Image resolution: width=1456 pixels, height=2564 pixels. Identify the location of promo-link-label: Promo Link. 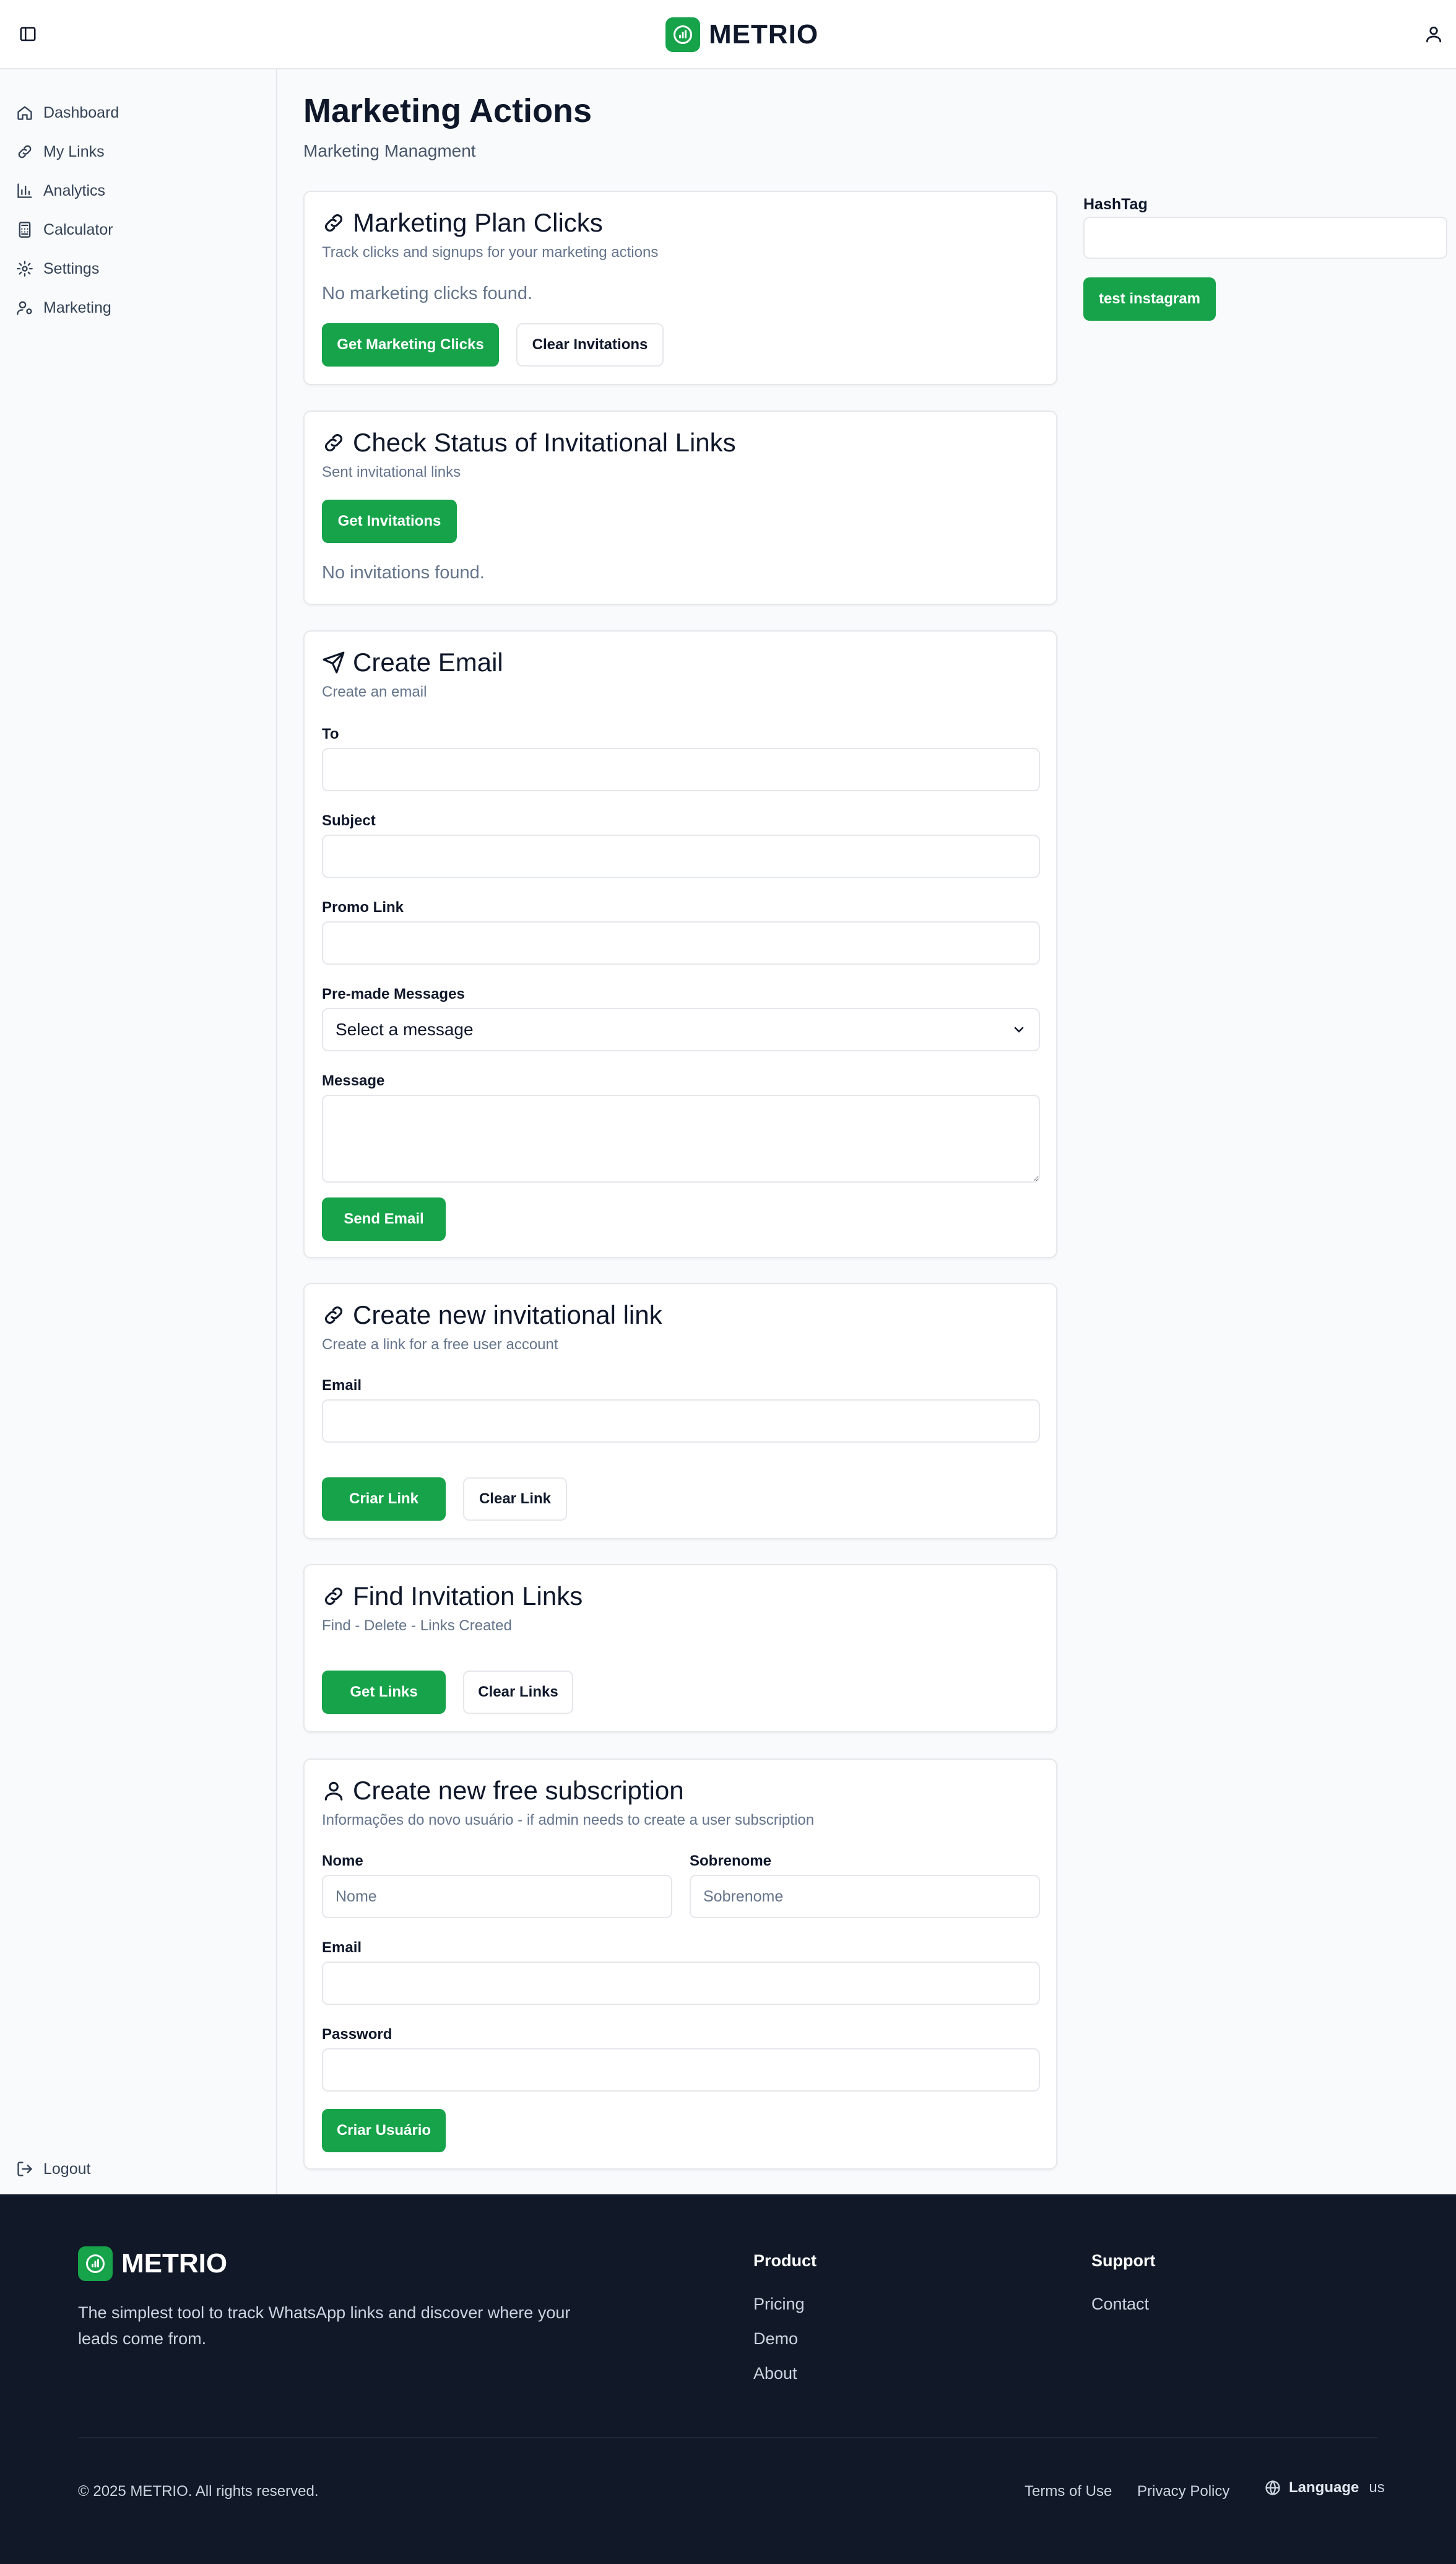
(363, 907).